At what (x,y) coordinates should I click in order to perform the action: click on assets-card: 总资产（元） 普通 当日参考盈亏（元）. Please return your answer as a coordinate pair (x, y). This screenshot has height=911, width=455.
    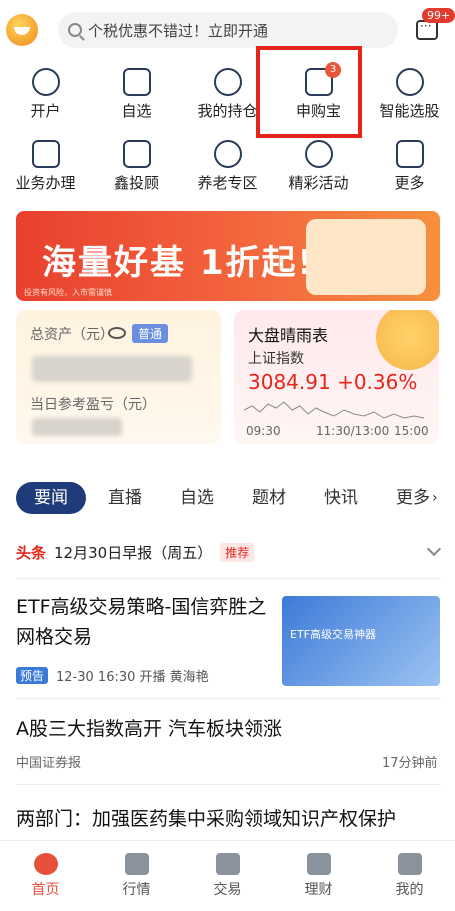
    Looking at the image, I should click on (118, 377).